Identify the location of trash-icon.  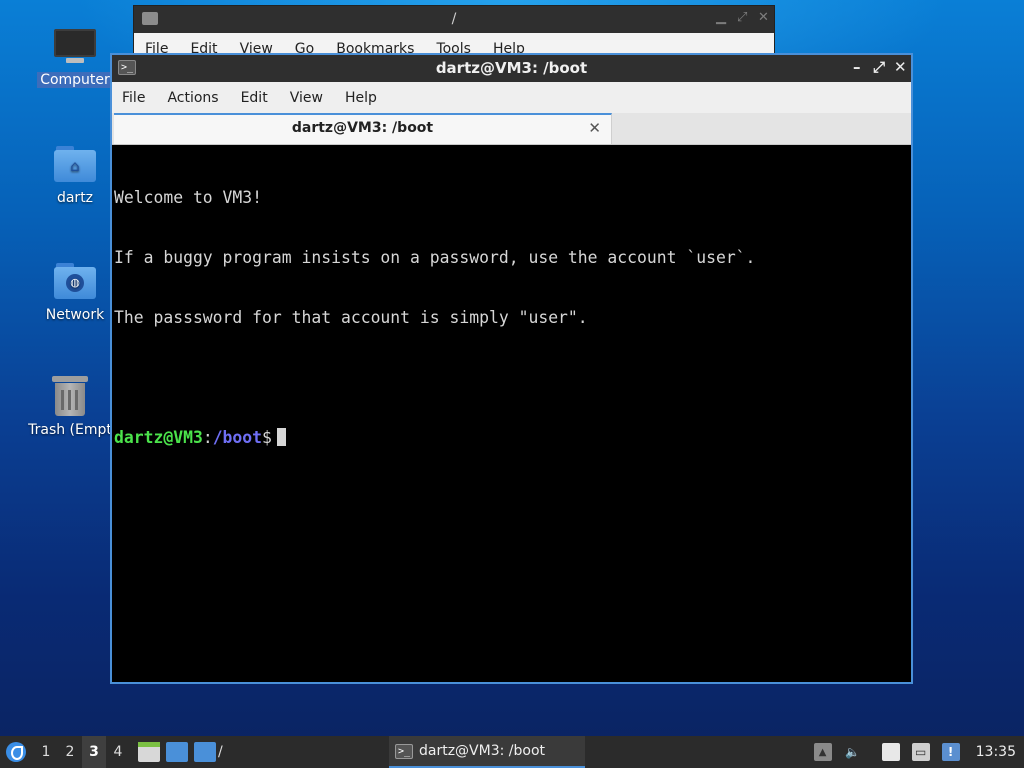
(70, 396).